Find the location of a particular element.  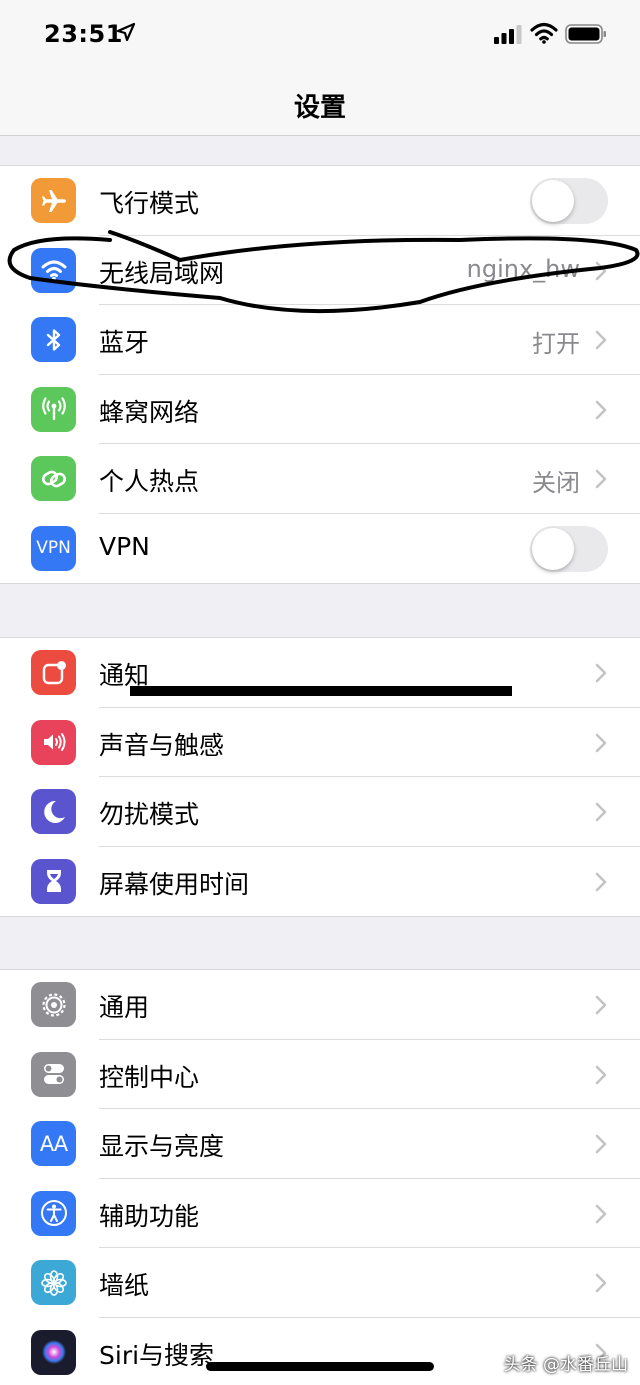

settings-row-screen-time: 屏幕使用时间 is located at coordinates (320, 882).